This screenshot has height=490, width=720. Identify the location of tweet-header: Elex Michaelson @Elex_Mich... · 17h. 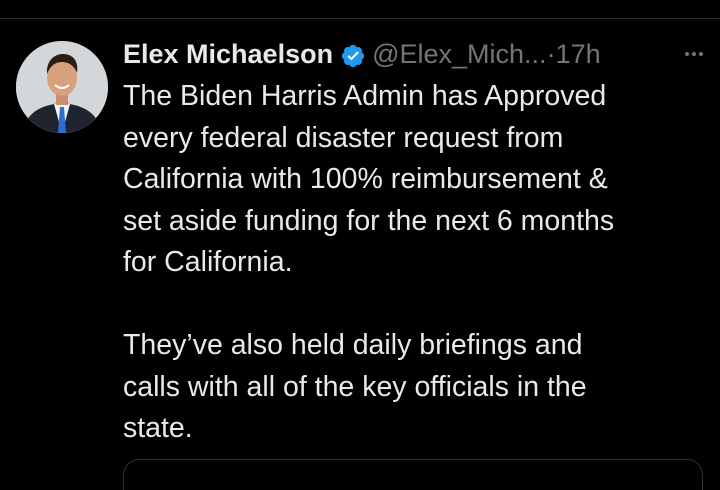
(413, 54).